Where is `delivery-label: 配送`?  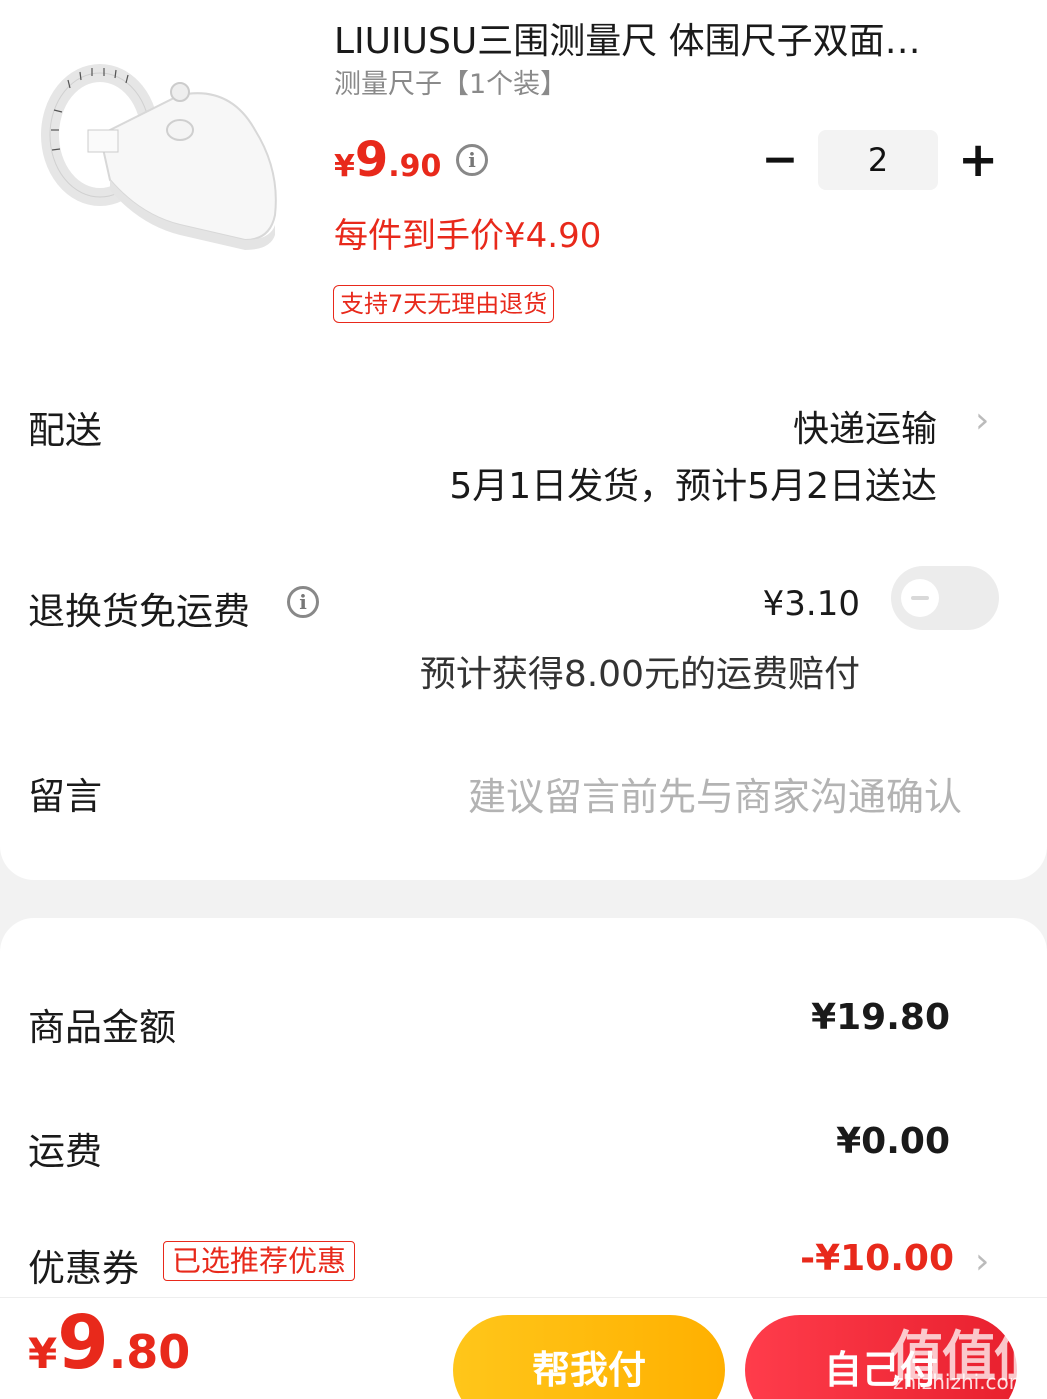
delivery-label: 配送 is located at coordinates (65, 430).